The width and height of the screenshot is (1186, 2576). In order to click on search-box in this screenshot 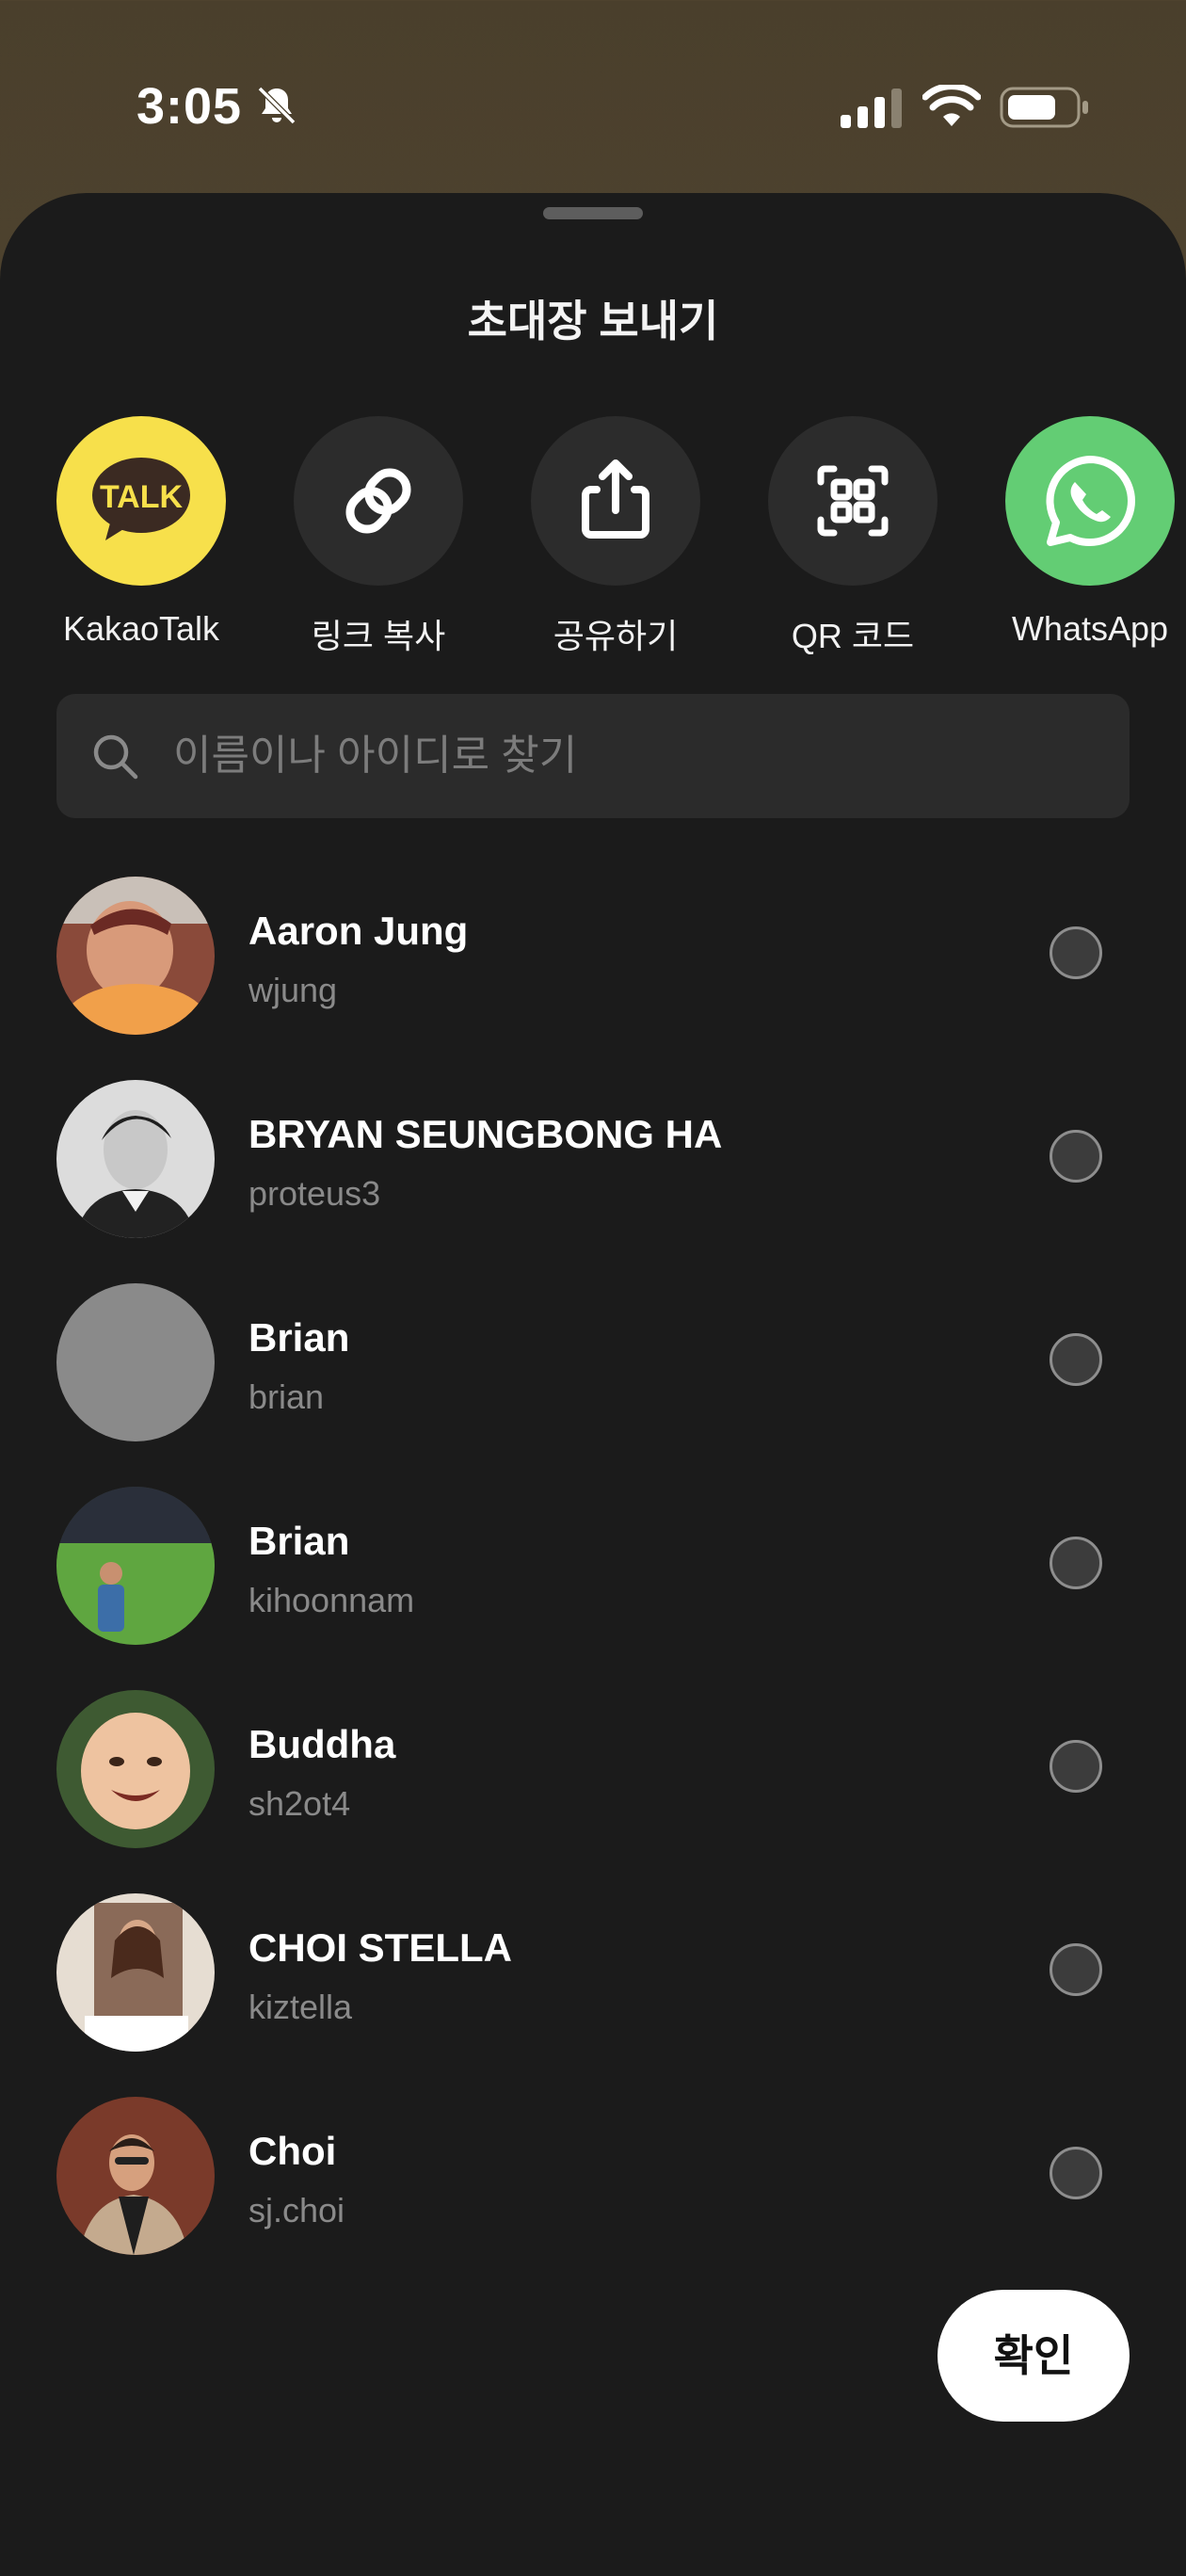, I will do `click(593, 756)`.